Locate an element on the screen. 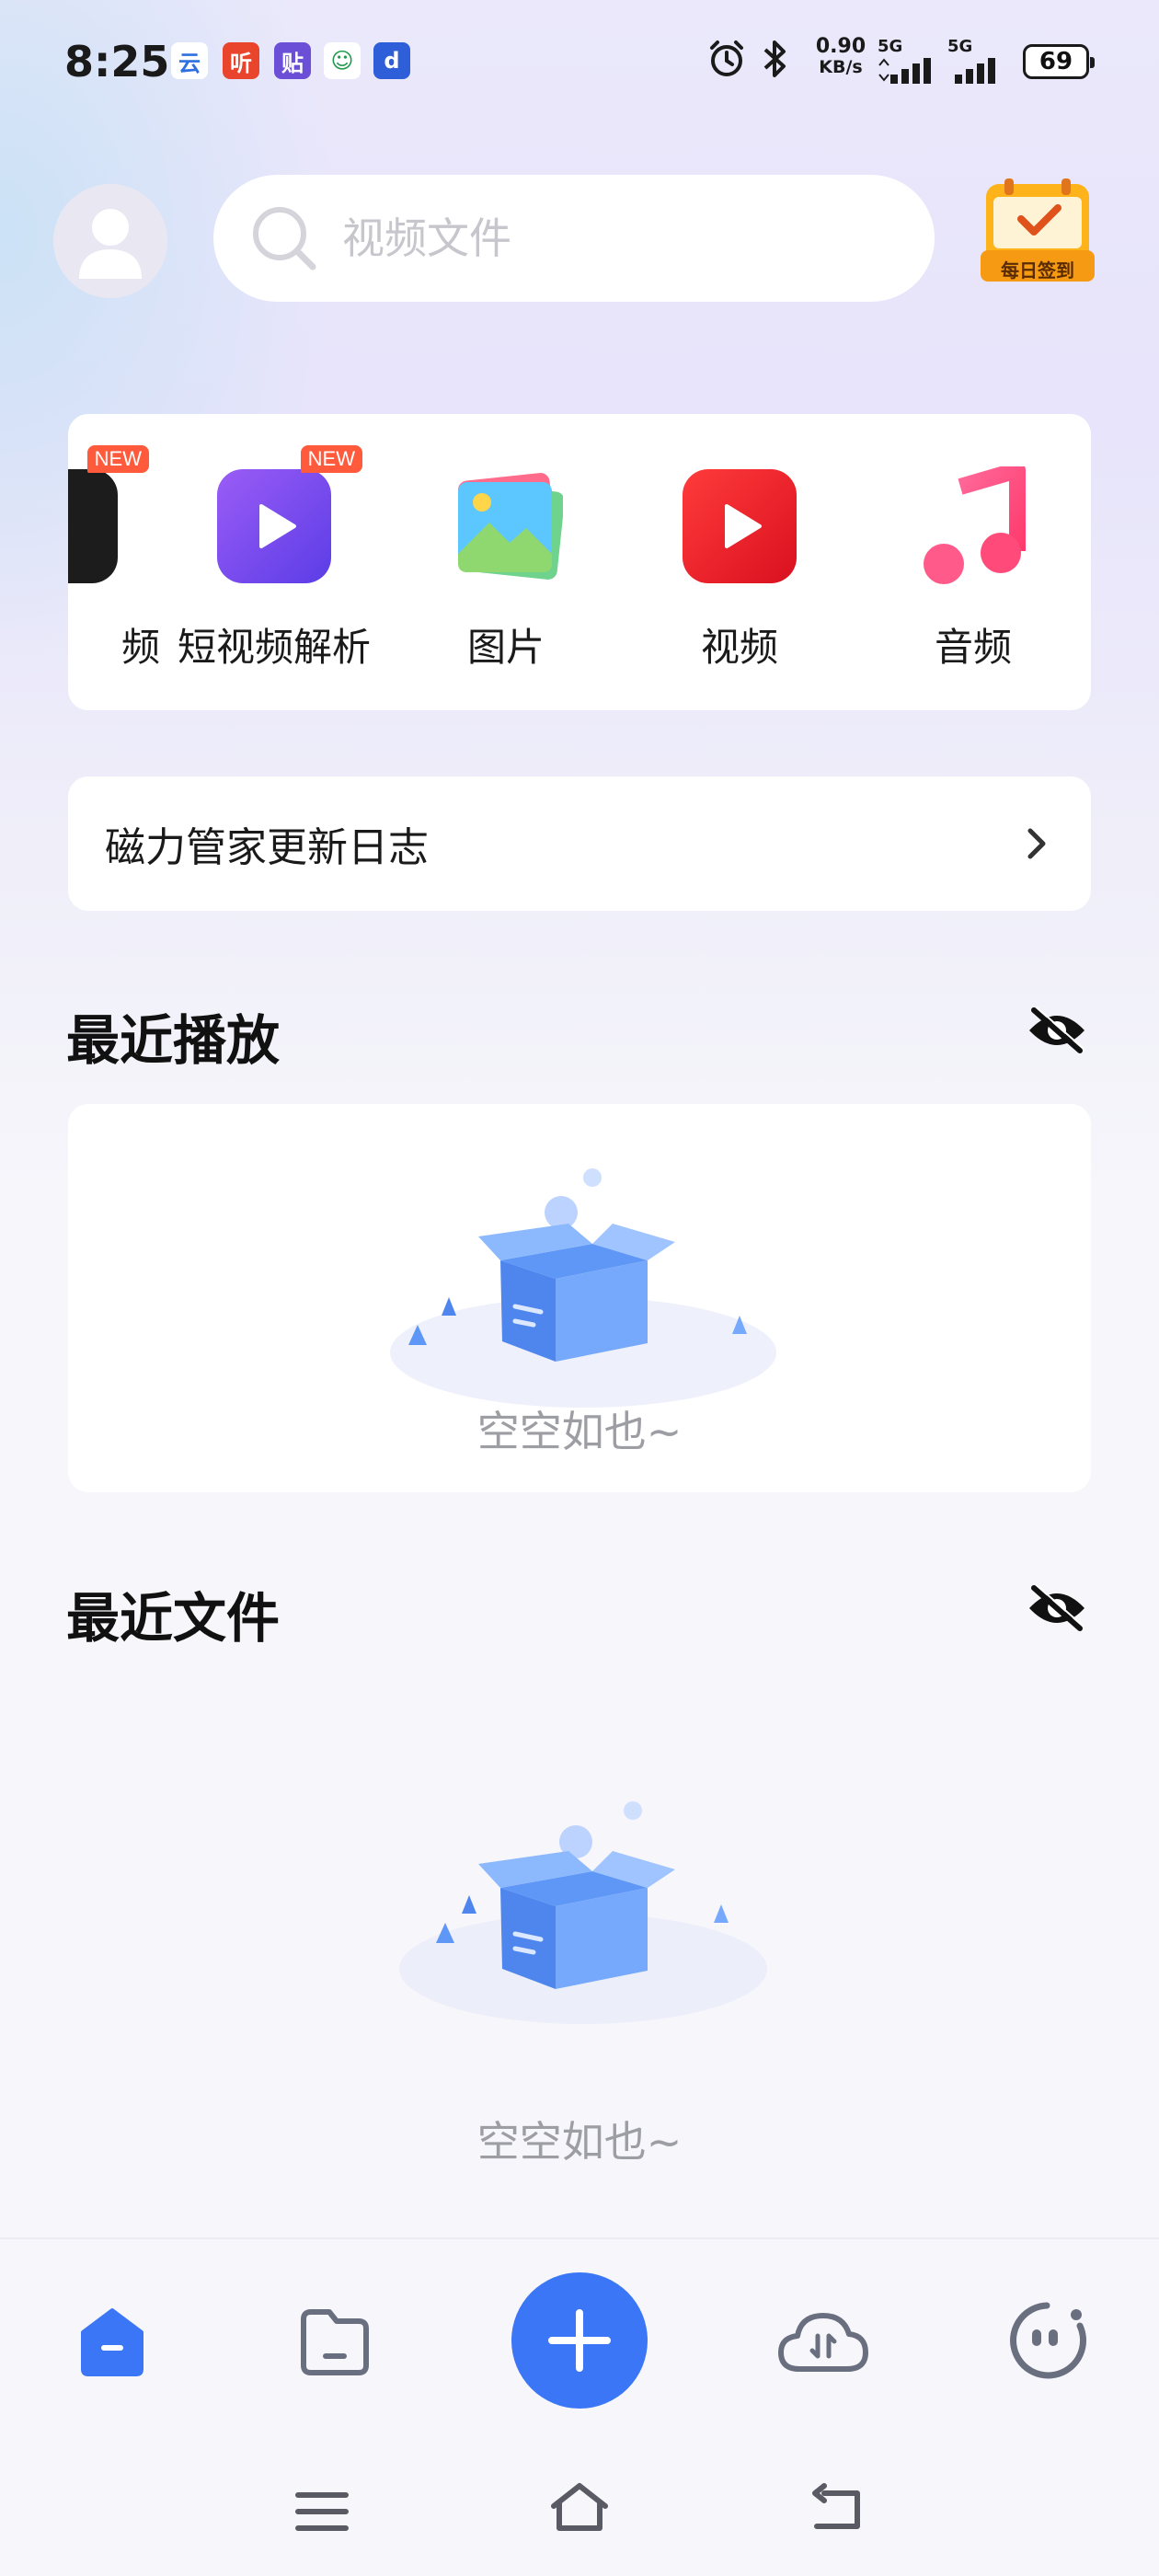 This screenshot has height=2576, width=1159. menu-icon is located at coordinates (322, 2511).